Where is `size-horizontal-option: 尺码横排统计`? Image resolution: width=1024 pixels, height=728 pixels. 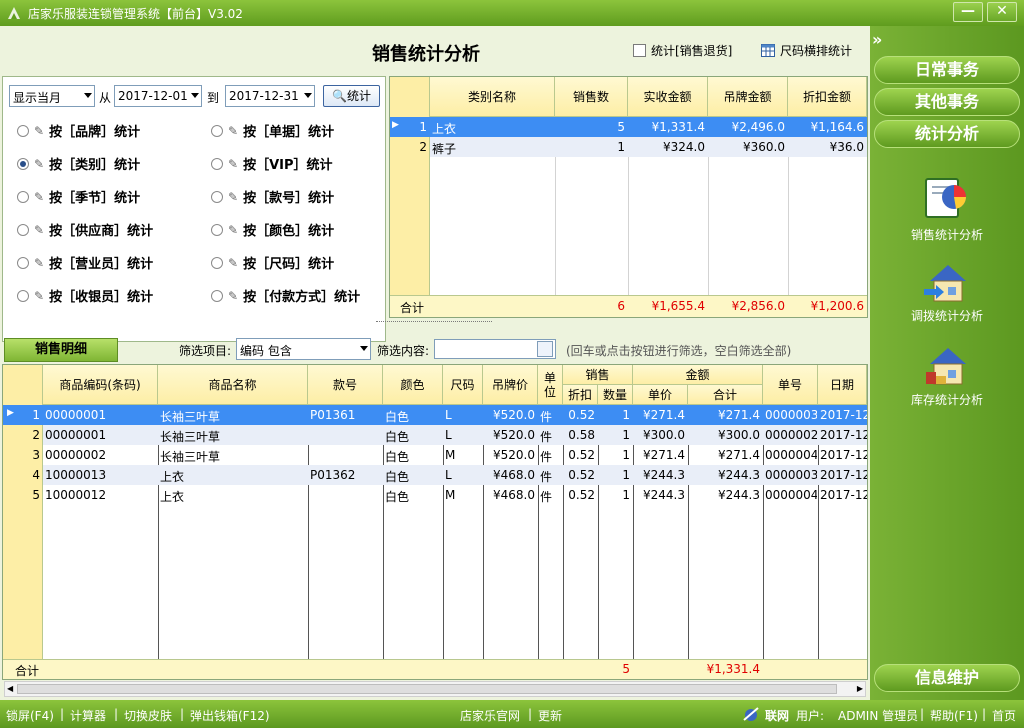 size-horizontal-option: 尺码横排统计 is located at coordinates (806, 50).